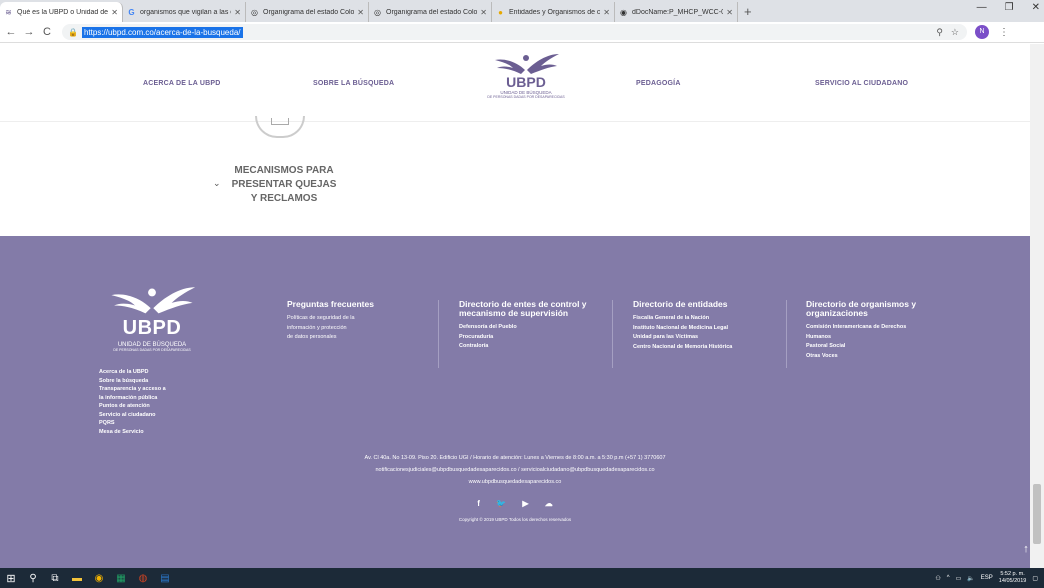 The height and width of the screenshot is (588, 1044). I want to click on maximize-icon: ❐, so click(1009, 7).